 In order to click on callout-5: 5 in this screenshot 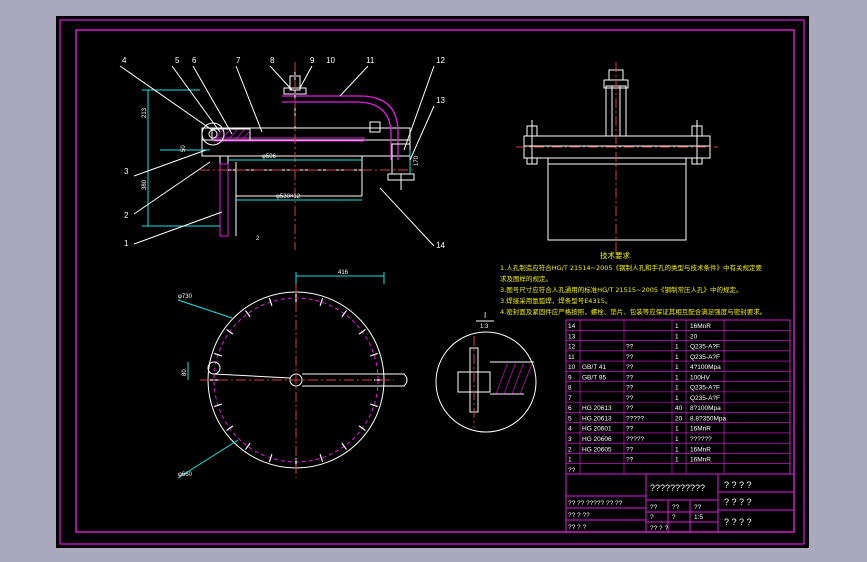, I will do `click(177, 60)`.